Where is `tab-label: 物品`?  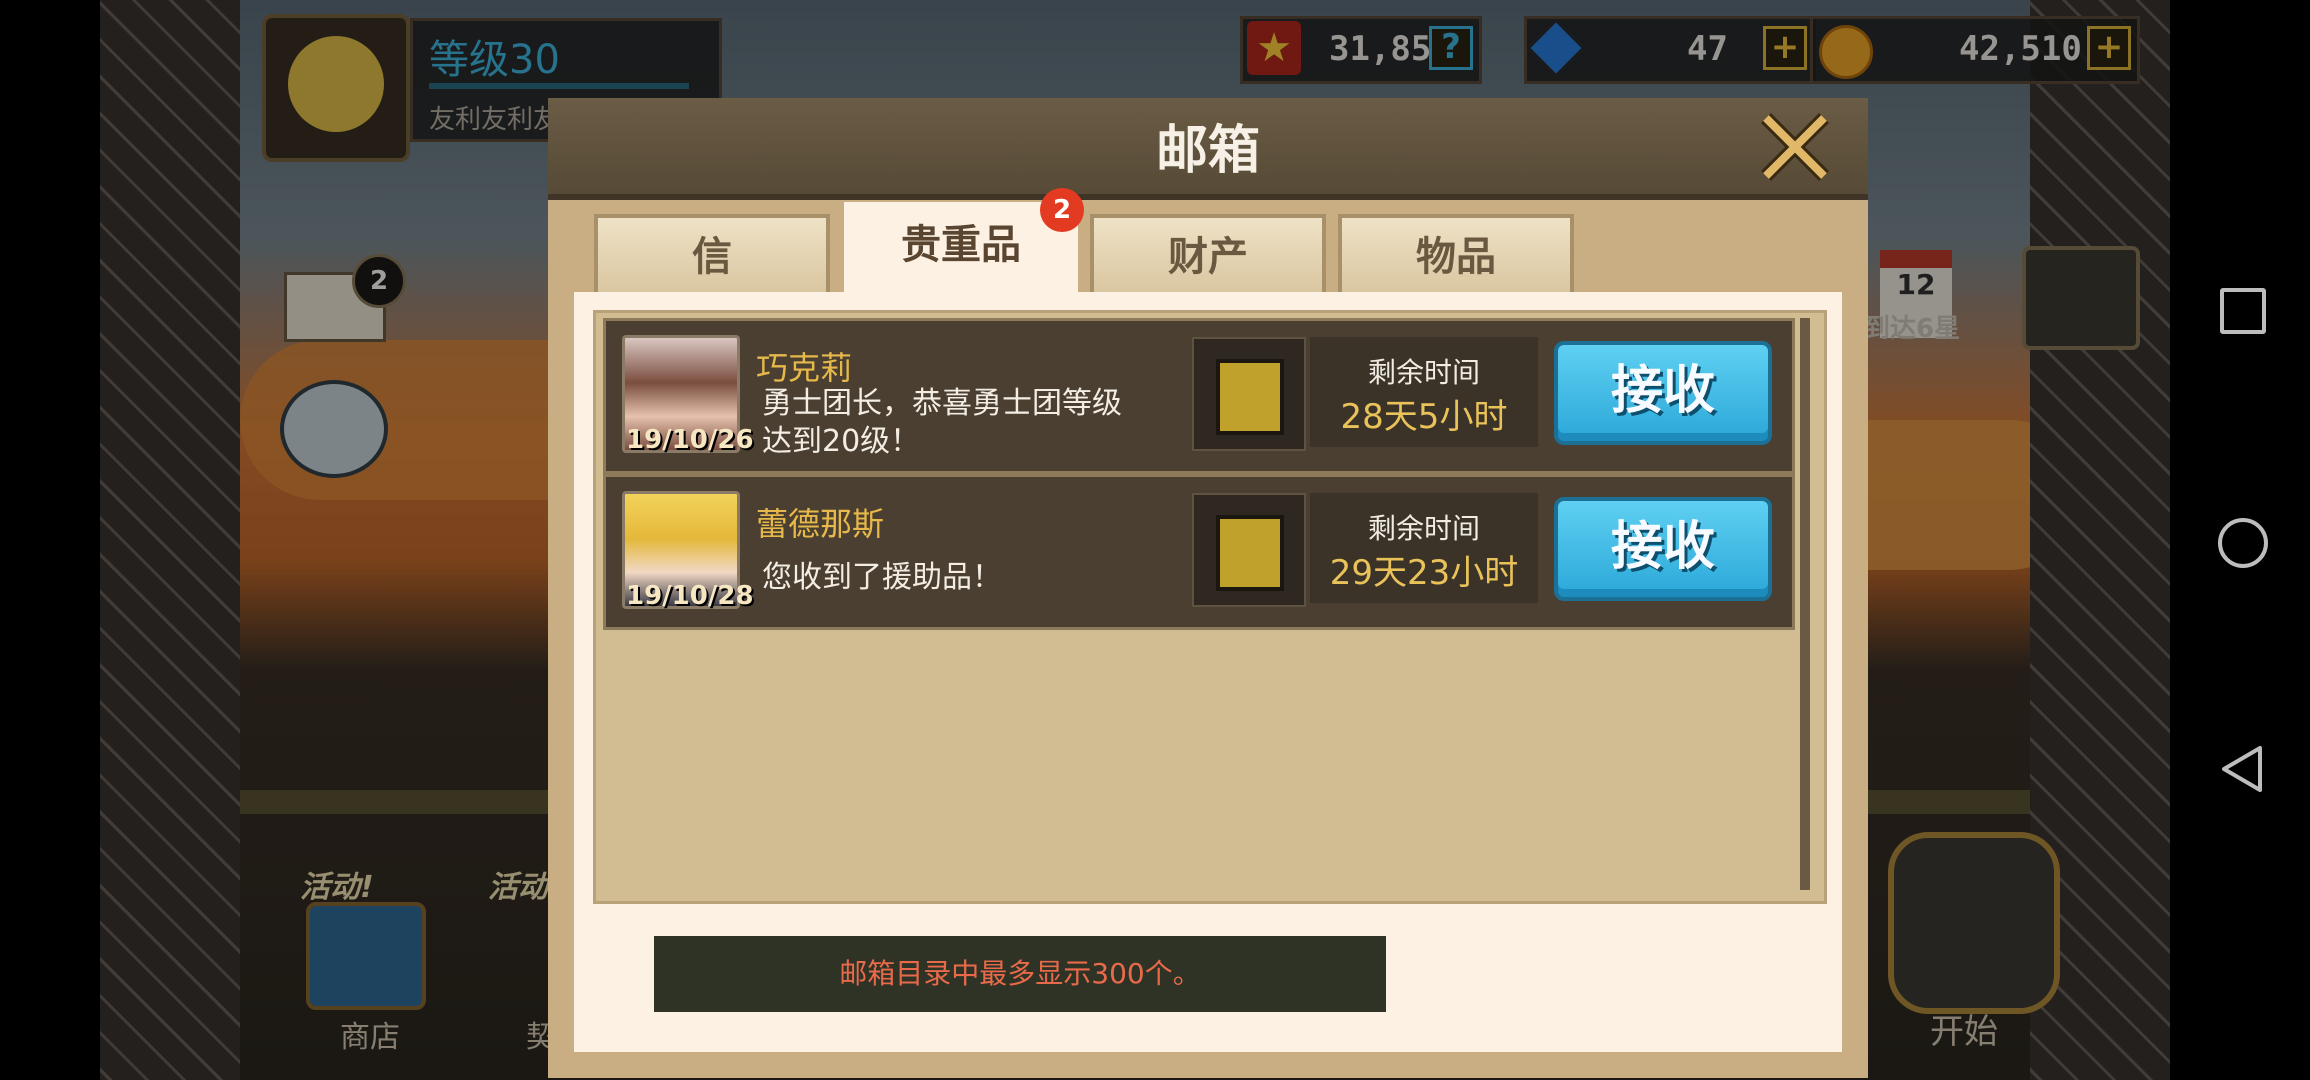
tab-label: 物品 is located at coordinates (1456, 257).